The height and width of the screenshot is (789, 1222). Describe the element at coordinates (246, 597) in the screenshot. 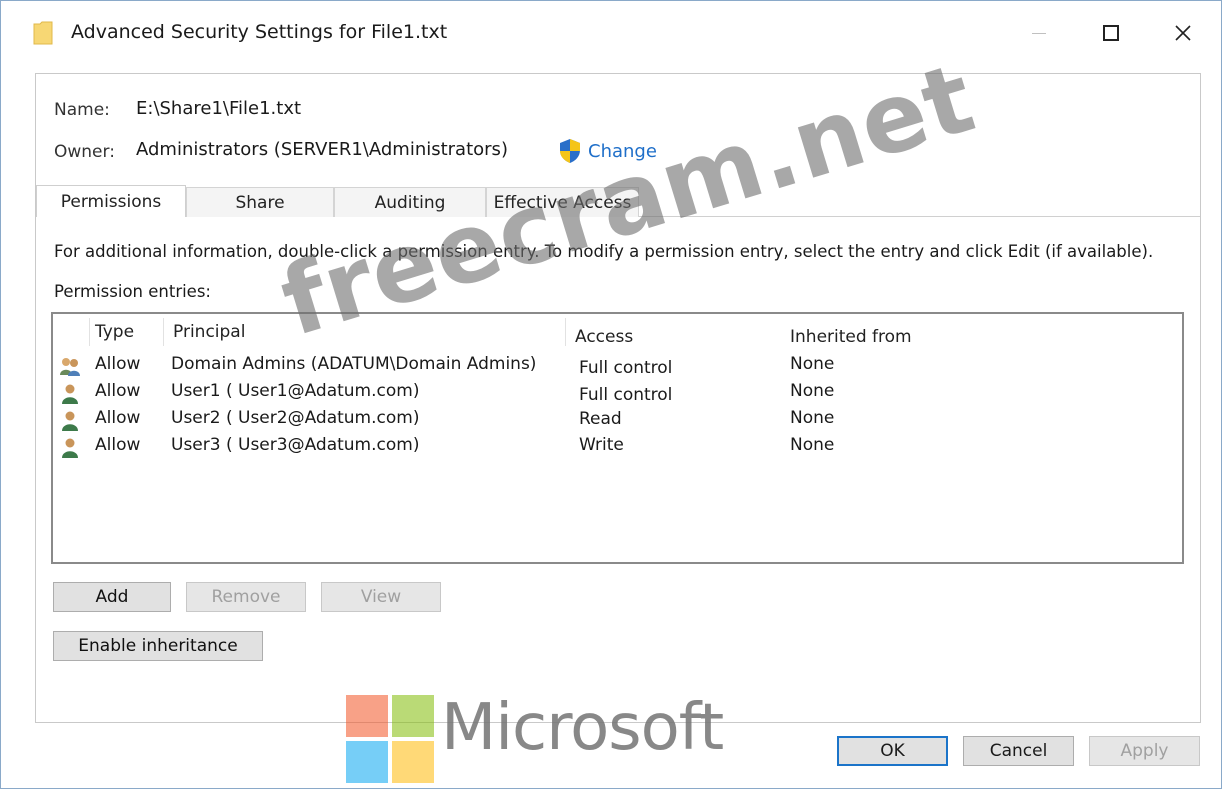

I see `remove-button: Remove` at that location.